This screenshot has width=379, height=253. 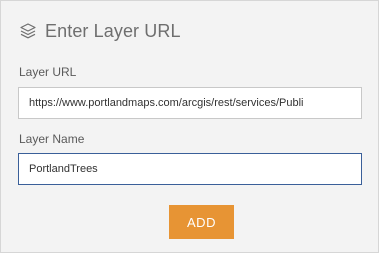 I want to click on layers-icon, so click(x=28, y=31).